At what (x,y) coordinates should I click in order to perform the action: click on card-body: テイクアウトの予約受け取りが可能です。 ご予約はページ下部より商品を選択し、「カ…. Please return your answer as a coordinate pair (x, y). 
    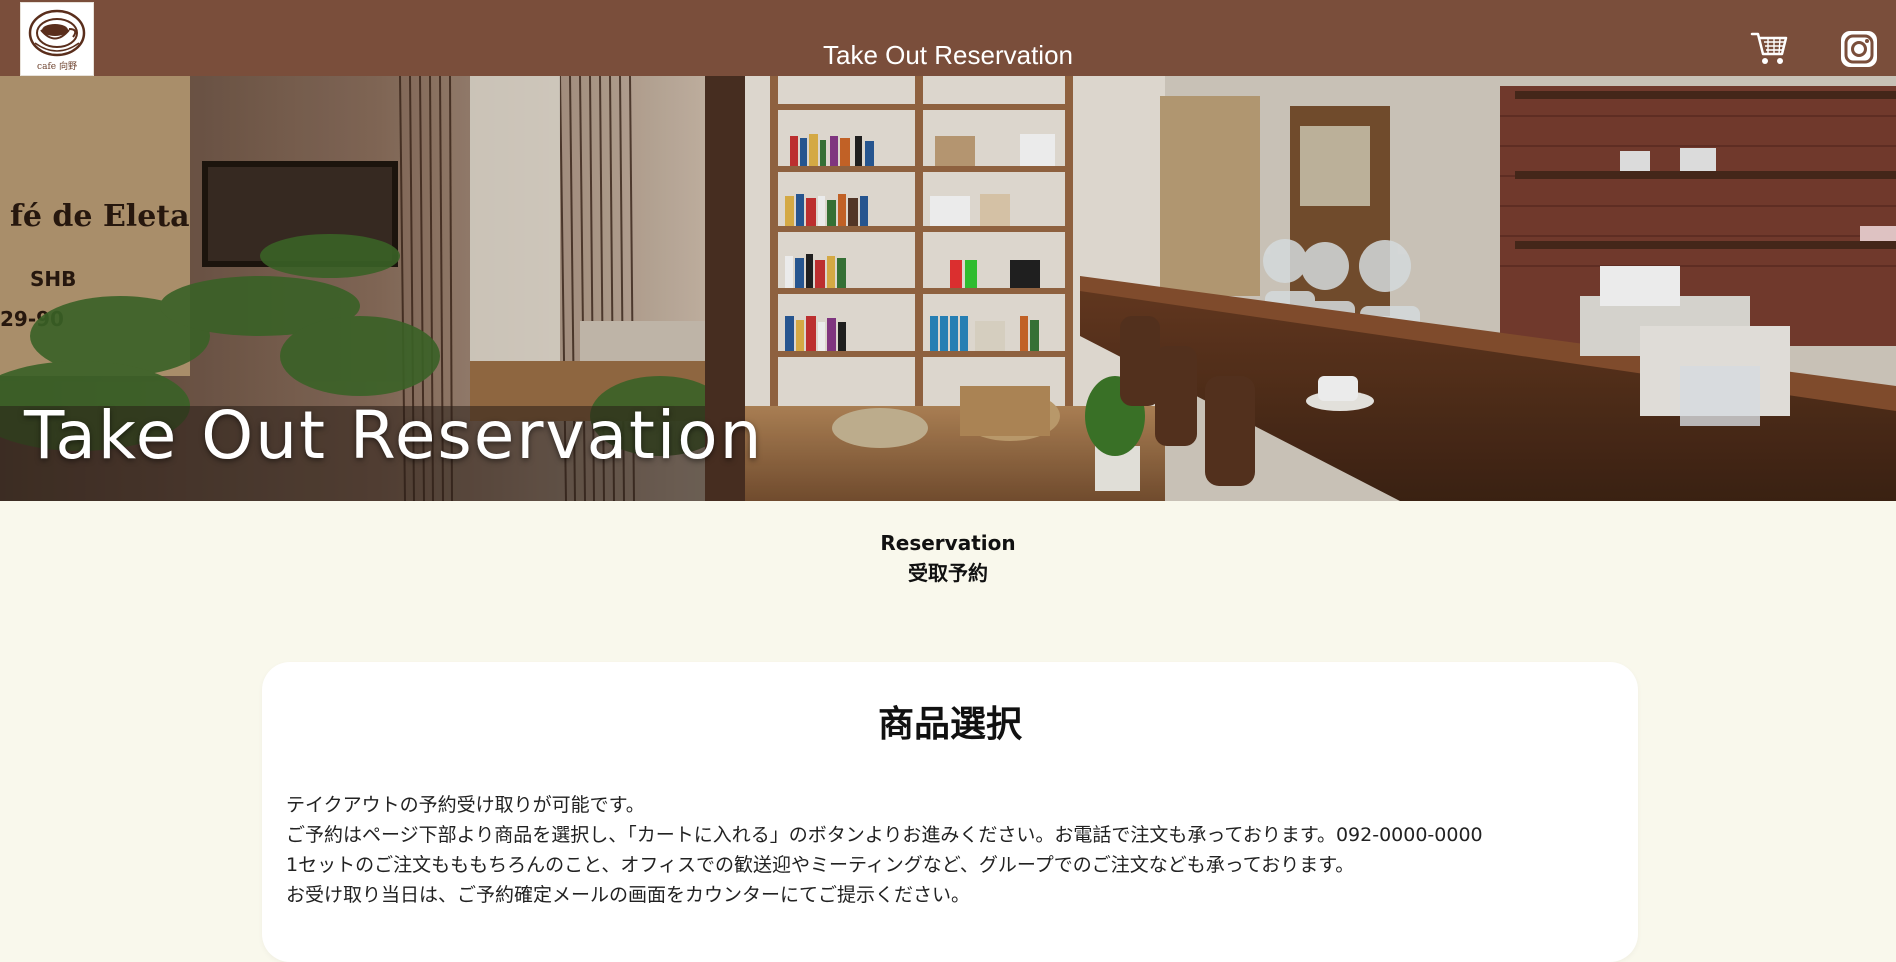
    Looking at the image, I should click on (951, 850).